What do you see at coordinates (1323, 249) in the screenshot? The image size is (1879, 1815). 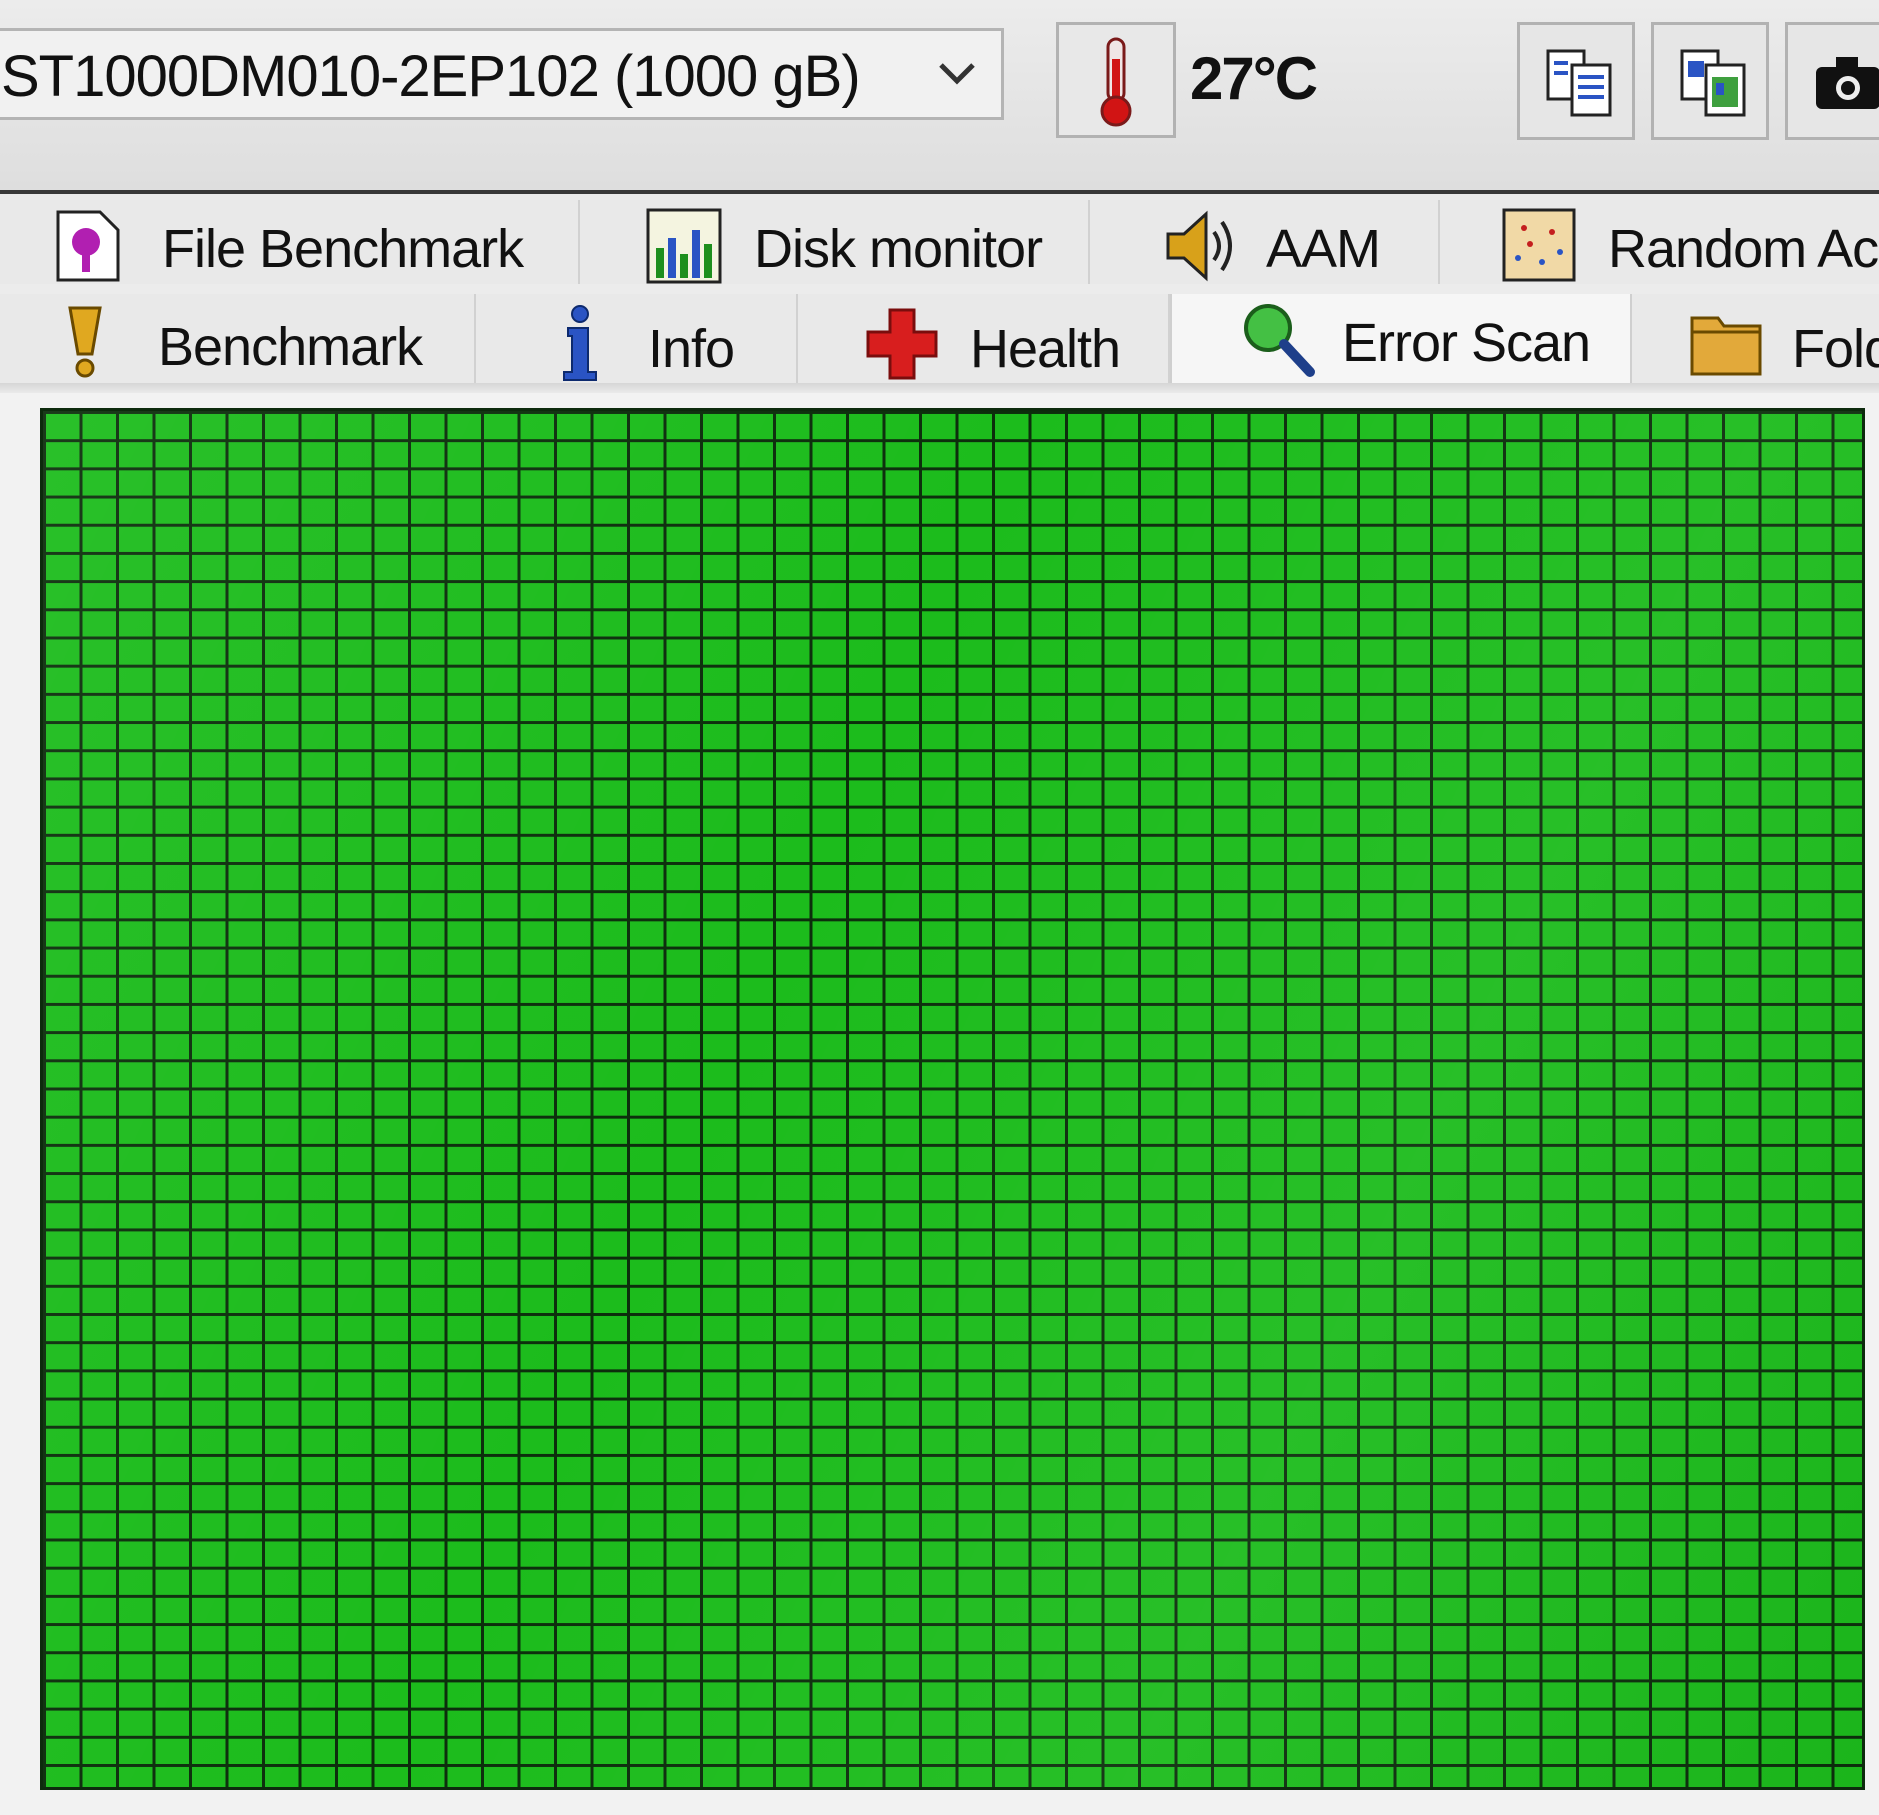 I see `tab-label: AAM` at bounding box center [1323, 249].